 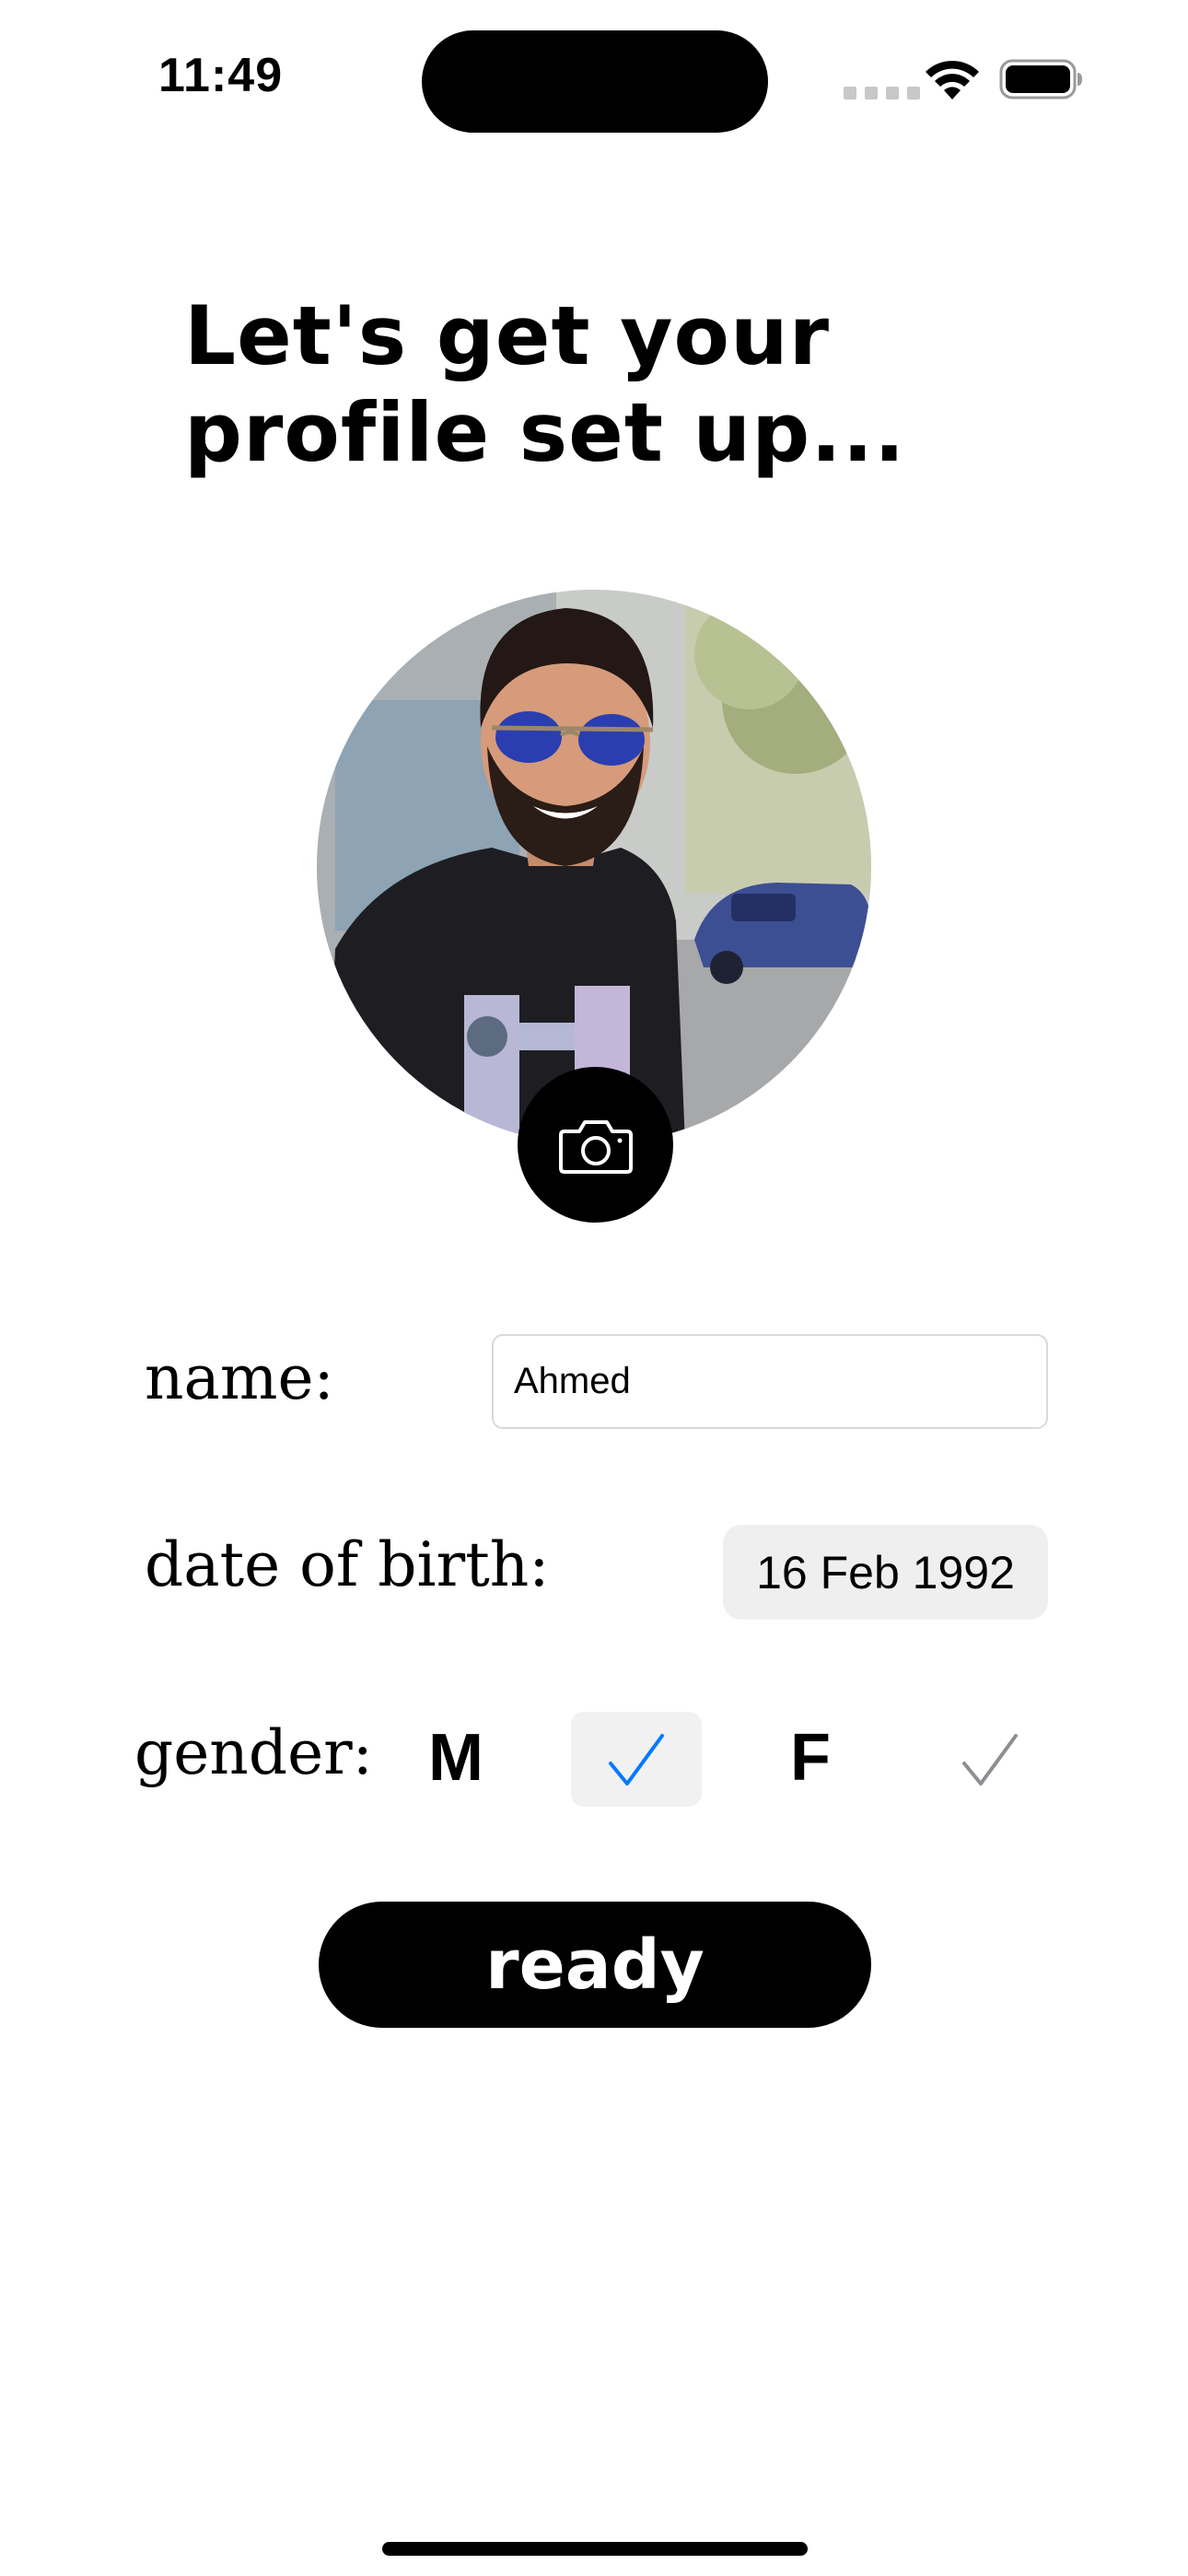 I want to click on ready-button: ready, so click(x=595, y=1965).